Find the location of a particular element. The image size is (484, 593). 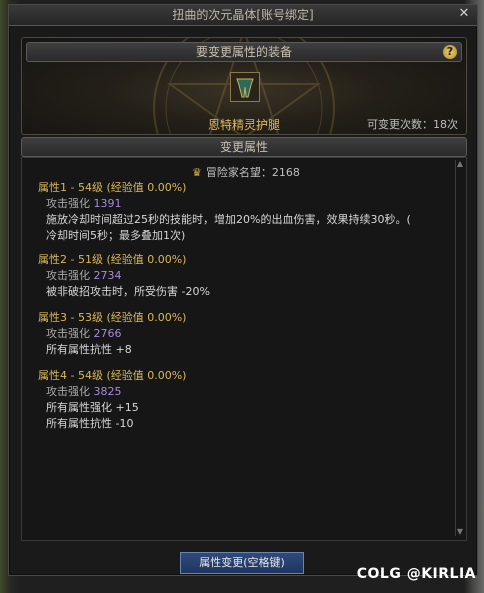

attr-section-title: 变更属性 is located at coordinates (243, 147).